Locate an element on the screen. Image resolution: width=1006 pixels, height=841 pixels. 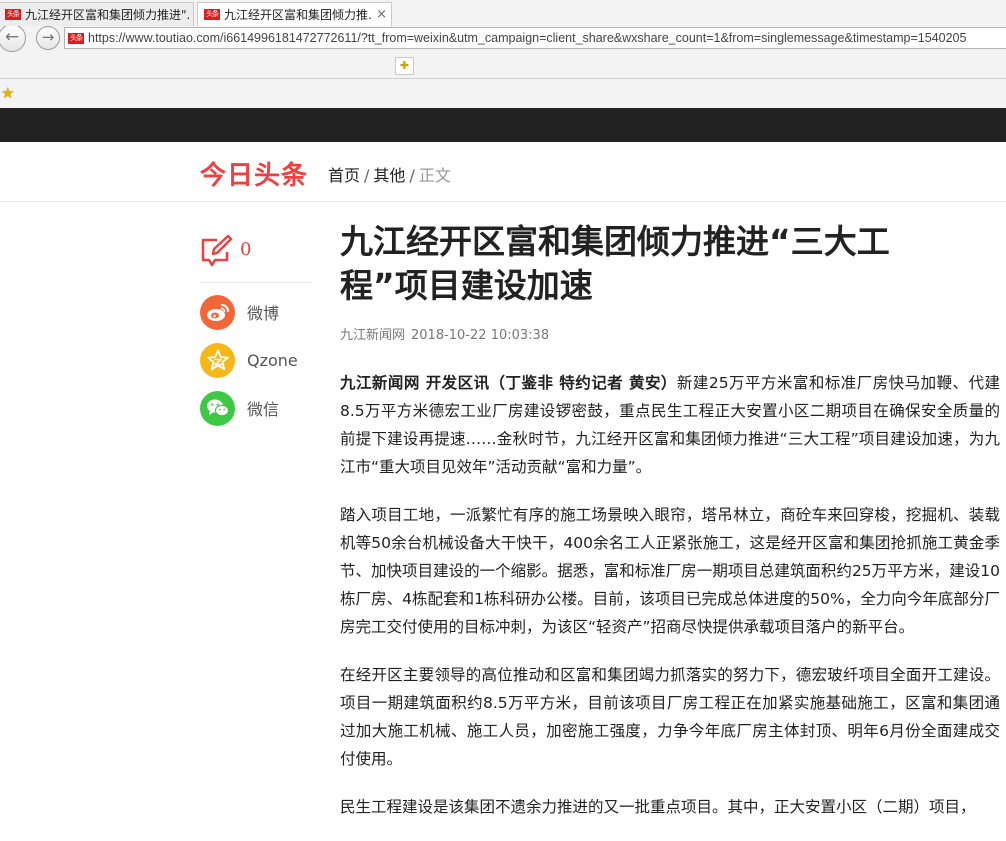
comment-button: 0 is located at coordinates (256, 258).